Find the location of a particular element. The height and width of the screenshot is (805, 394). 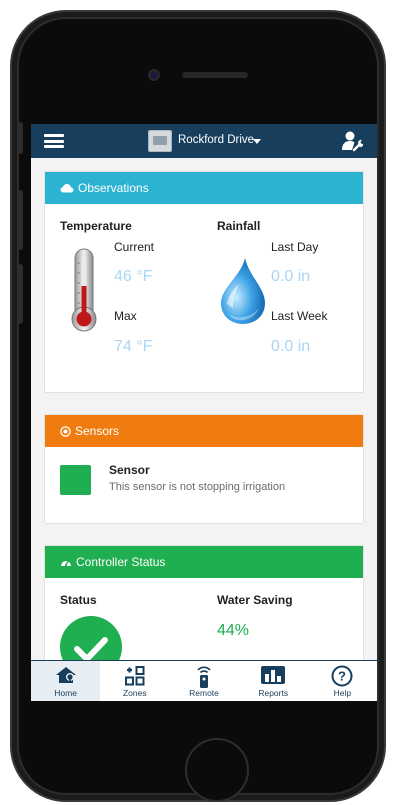

max-temp-label: Max is located at coordinates (125, 316).